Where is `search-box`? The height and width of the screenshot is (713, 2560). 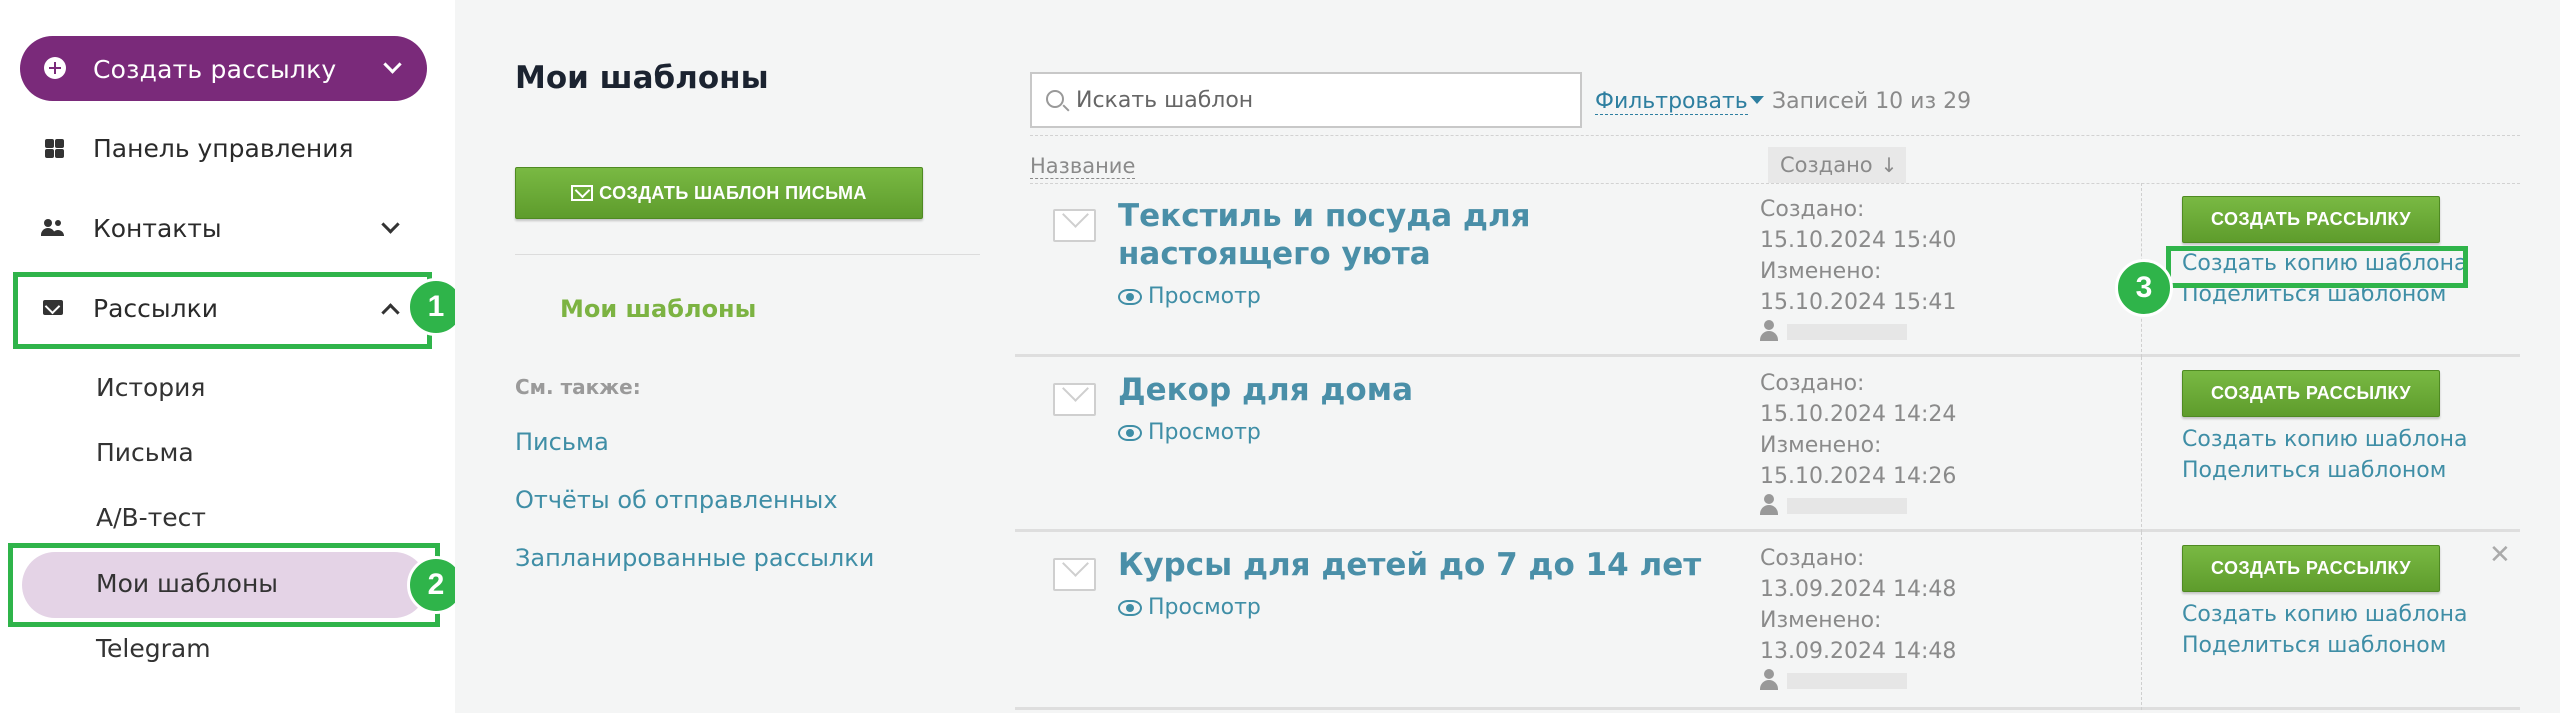
search-box is located at coordinates (1306, 100).